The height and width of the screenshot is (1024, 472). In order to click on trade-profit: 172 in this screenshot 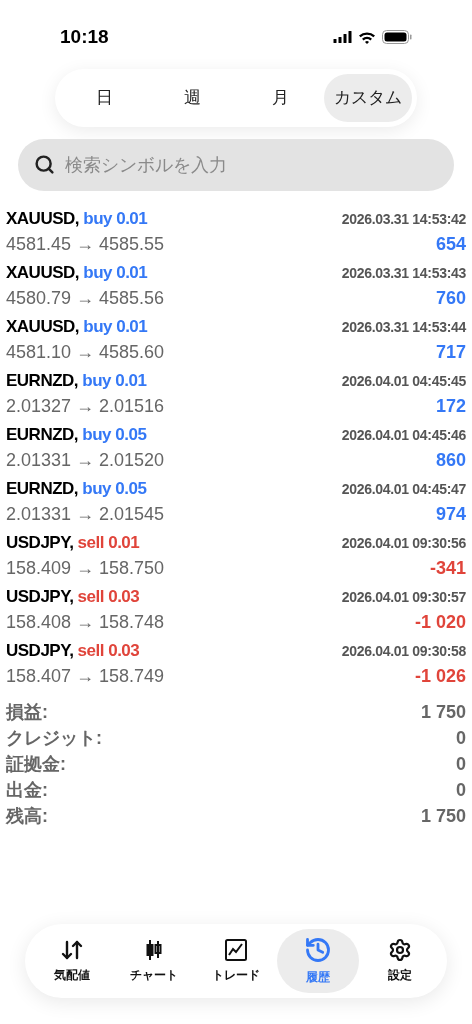, I will do `click(450, 407)`.